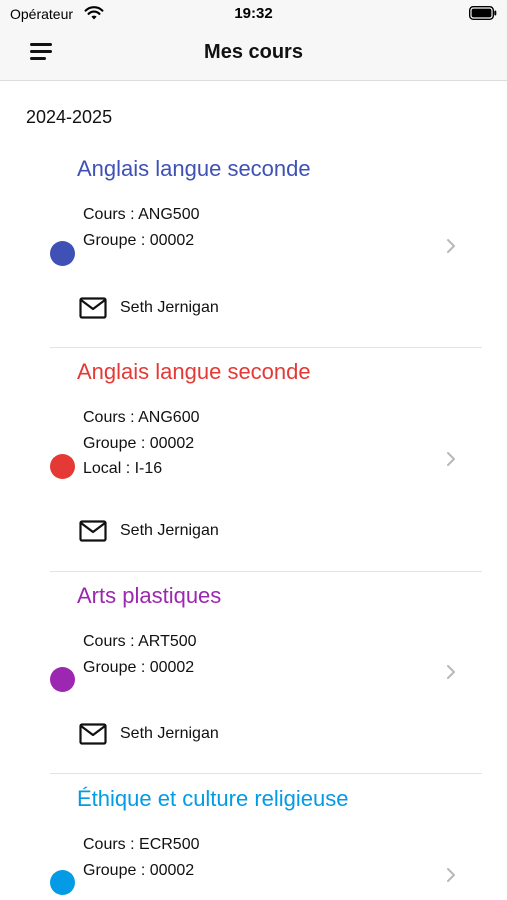 This screenshot has width=507, height=900. Describe the element at coordinates (141, 844) in the screenshot. I see `course-code: Cours : ECR500` at that location.